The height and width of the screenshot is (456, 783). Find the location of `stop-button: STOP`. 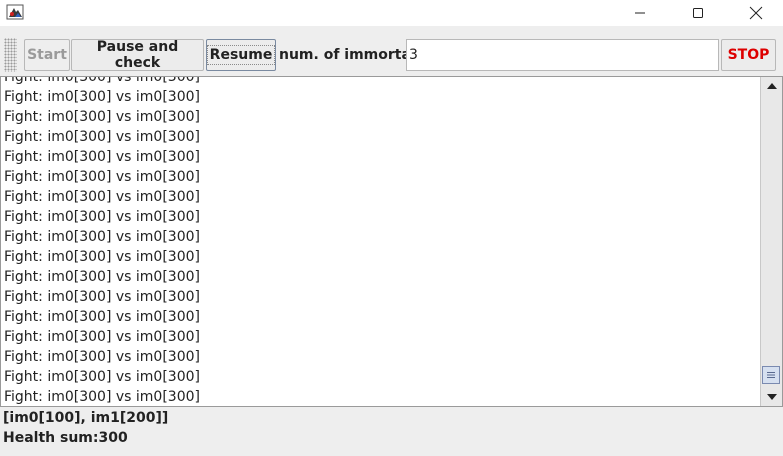

stop-button: STOP is located at coordinates (748, 55).